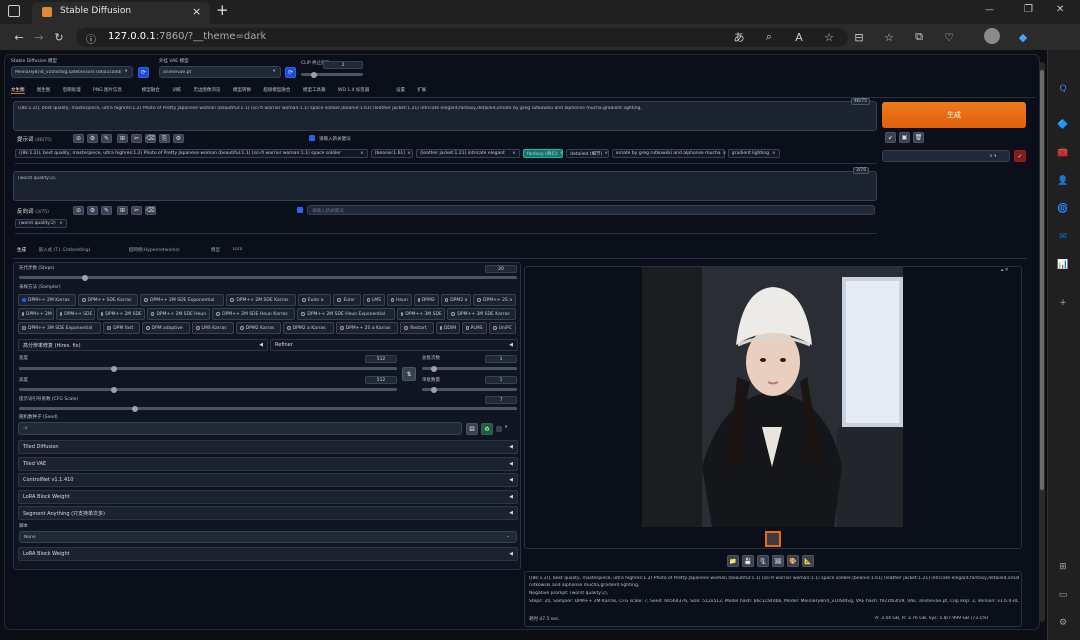 This screenshot has height=640, width=1080. I want to click on people-icon: 👤, so click(1063, 181).